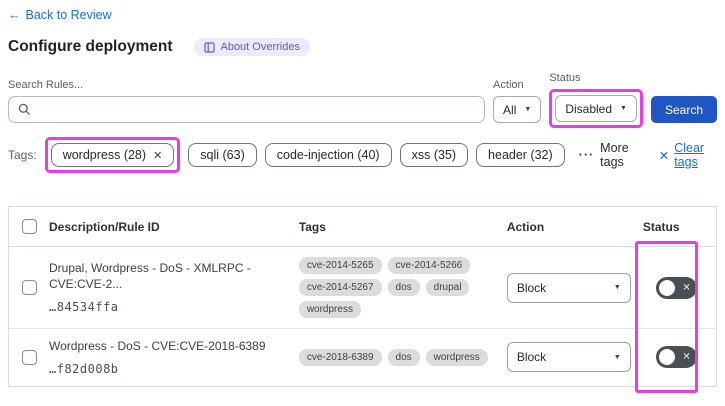 This screenshot has height=406, width=725. Describe the element at coordinates (68, 15) in the screenshot. I see `back-link-label: Back to Review` at that location.